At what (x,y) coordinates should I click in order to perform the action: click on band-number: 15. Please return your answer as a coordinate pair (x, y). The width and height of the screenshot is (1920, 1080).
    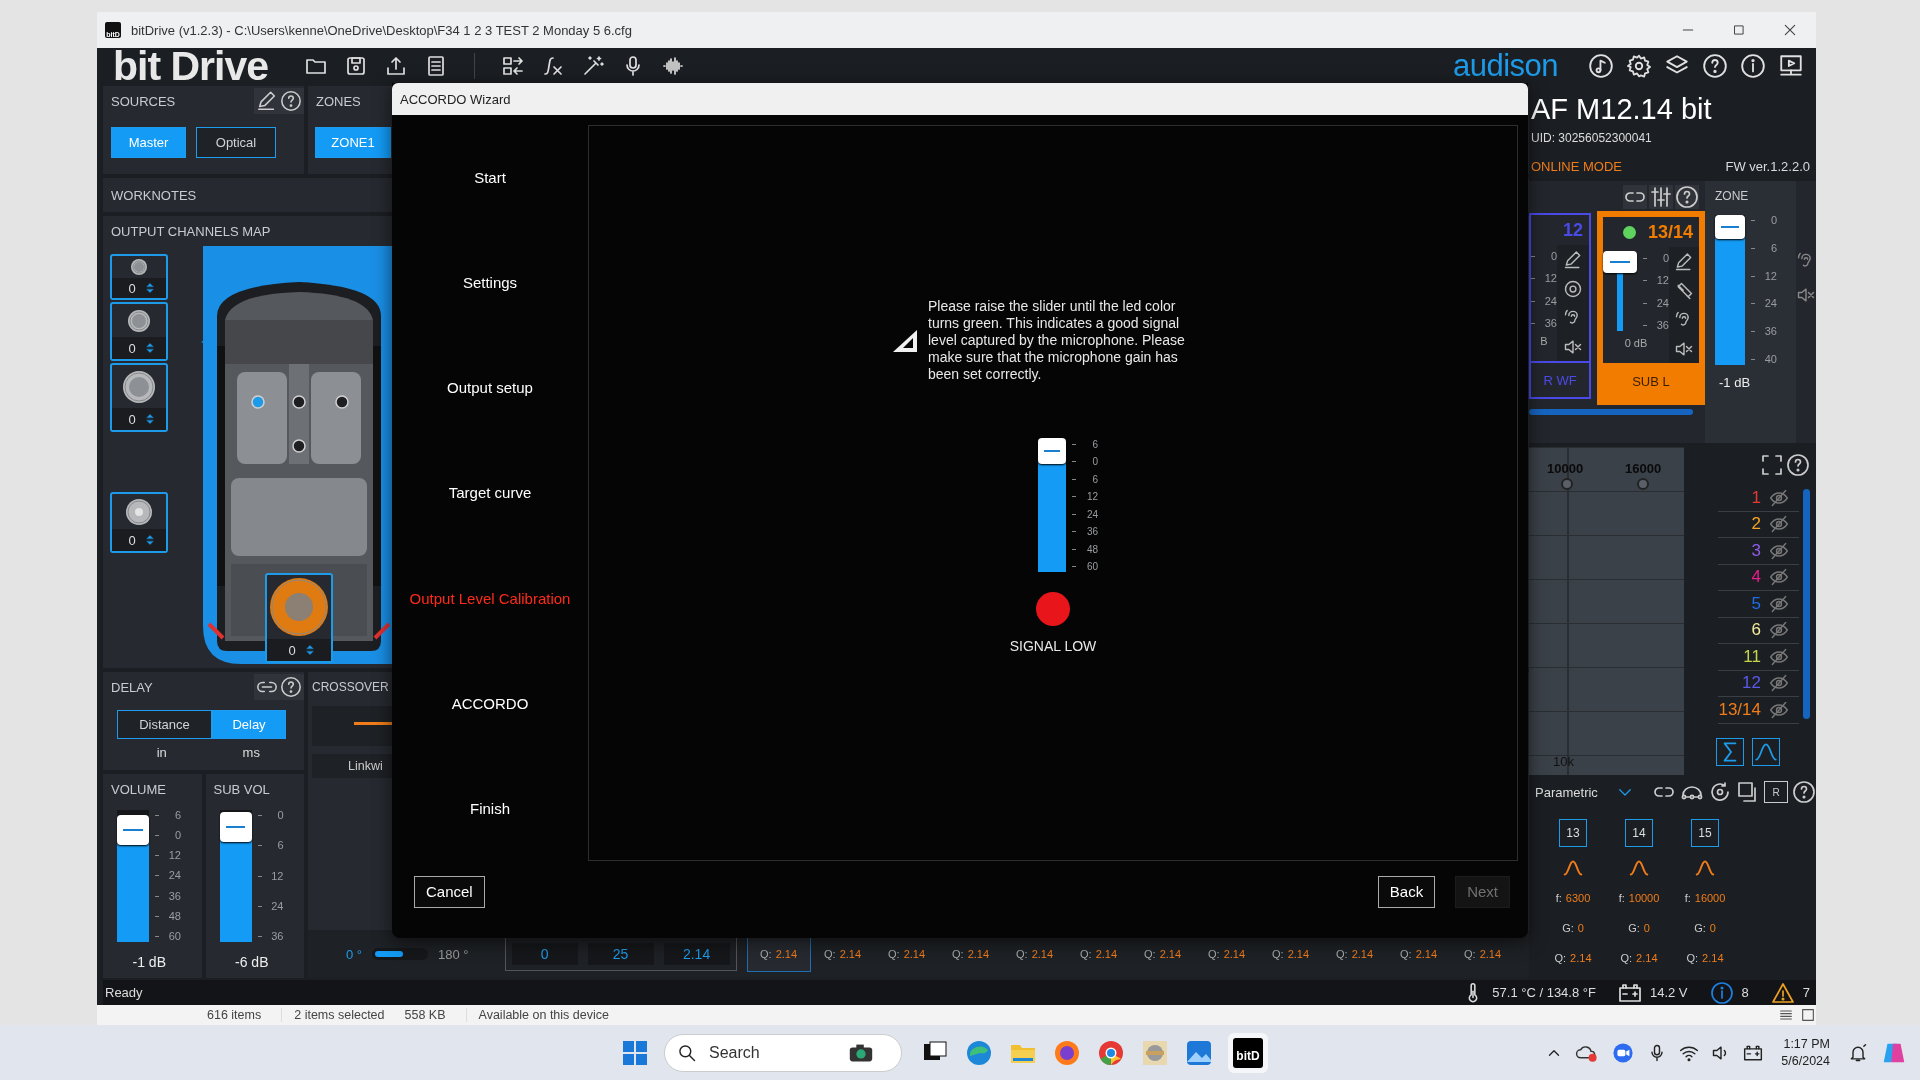
    Looking at the image, I should click on (1705, 833).